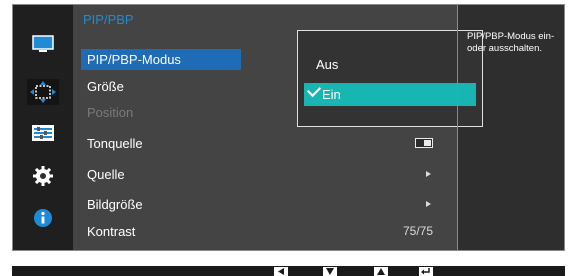  Describe the element at coordinates (424, 143) in the screenshot. I see `sound-source-toggle` at that location.